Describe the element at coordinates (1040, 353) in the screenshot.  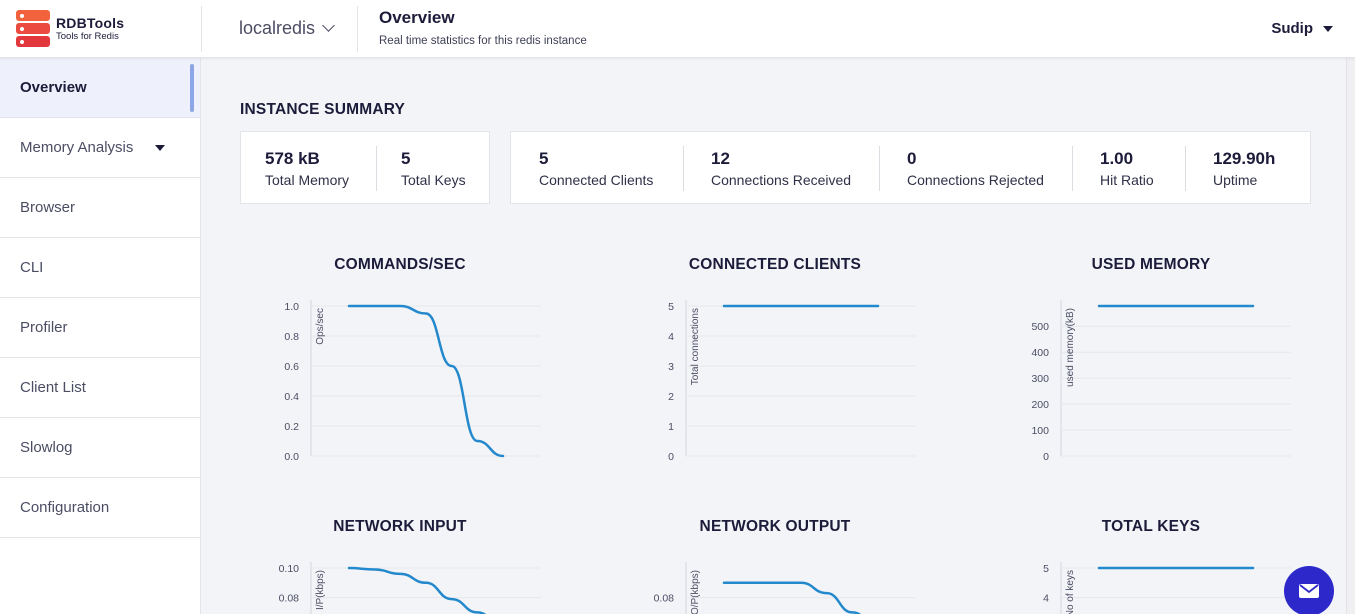
I see `y-tick-label: 400` at that location.